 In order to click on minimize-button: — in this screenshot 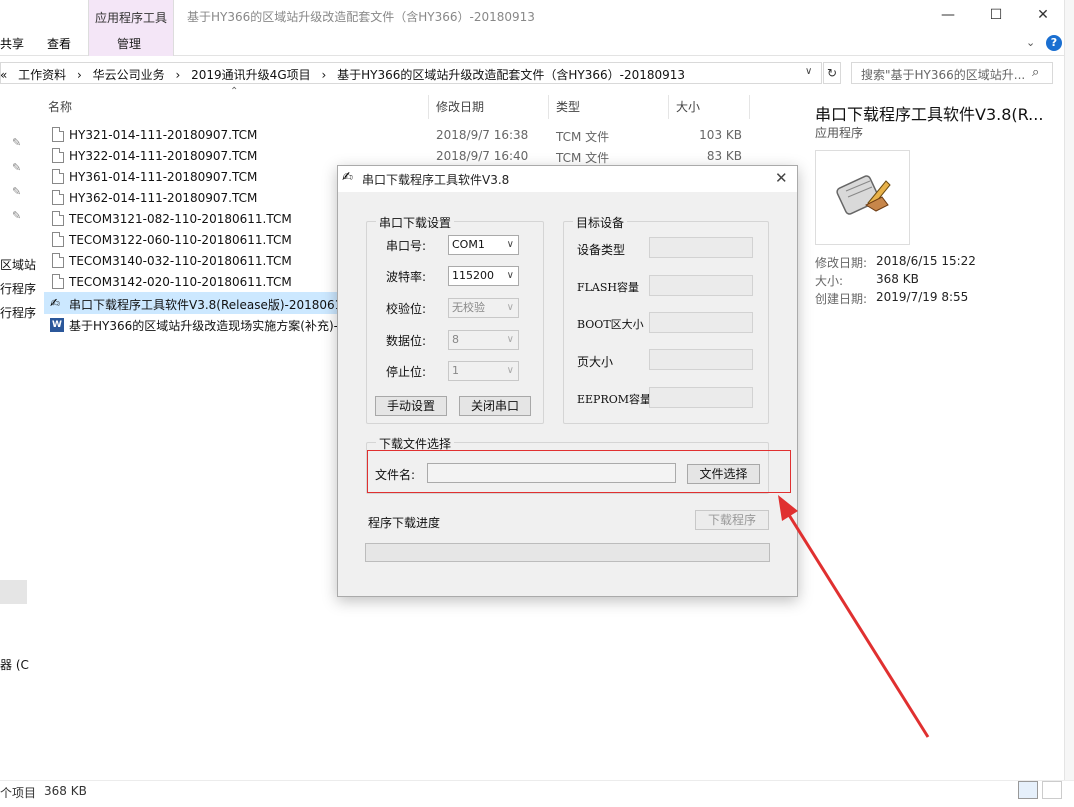, I will do `click(948, 15)`.